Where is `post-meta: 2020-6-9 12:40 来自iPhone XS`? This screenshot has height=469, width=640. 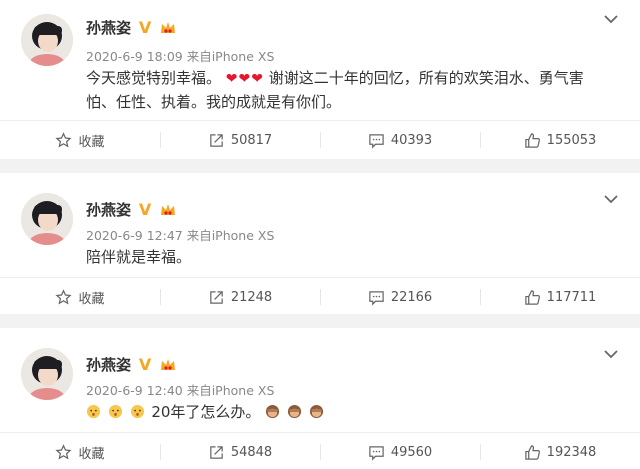 post-meta: 2020-6-9 12:40 来自iPhone XS is located at coordinates (180, 390).